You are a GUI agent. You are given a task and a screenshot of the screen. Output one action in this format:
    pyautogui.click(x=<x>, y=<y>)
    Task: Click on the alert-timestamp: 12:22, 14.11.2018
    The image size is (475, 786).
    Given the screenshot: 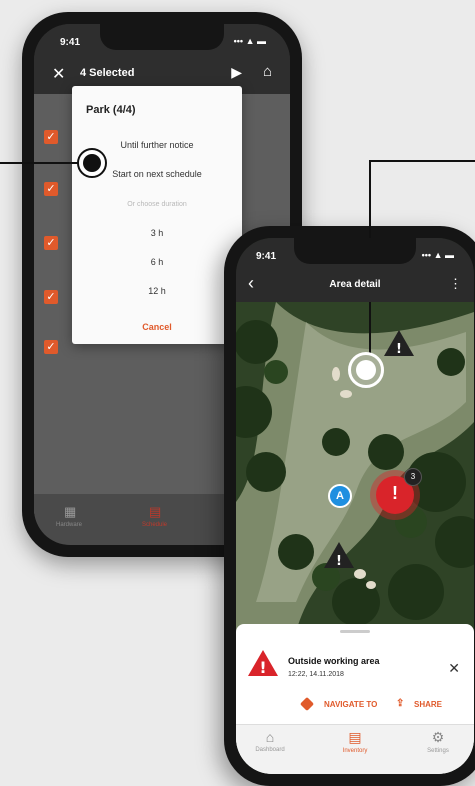 What is the action you would take?
    pyautogui.click(x=316, y=674)
    